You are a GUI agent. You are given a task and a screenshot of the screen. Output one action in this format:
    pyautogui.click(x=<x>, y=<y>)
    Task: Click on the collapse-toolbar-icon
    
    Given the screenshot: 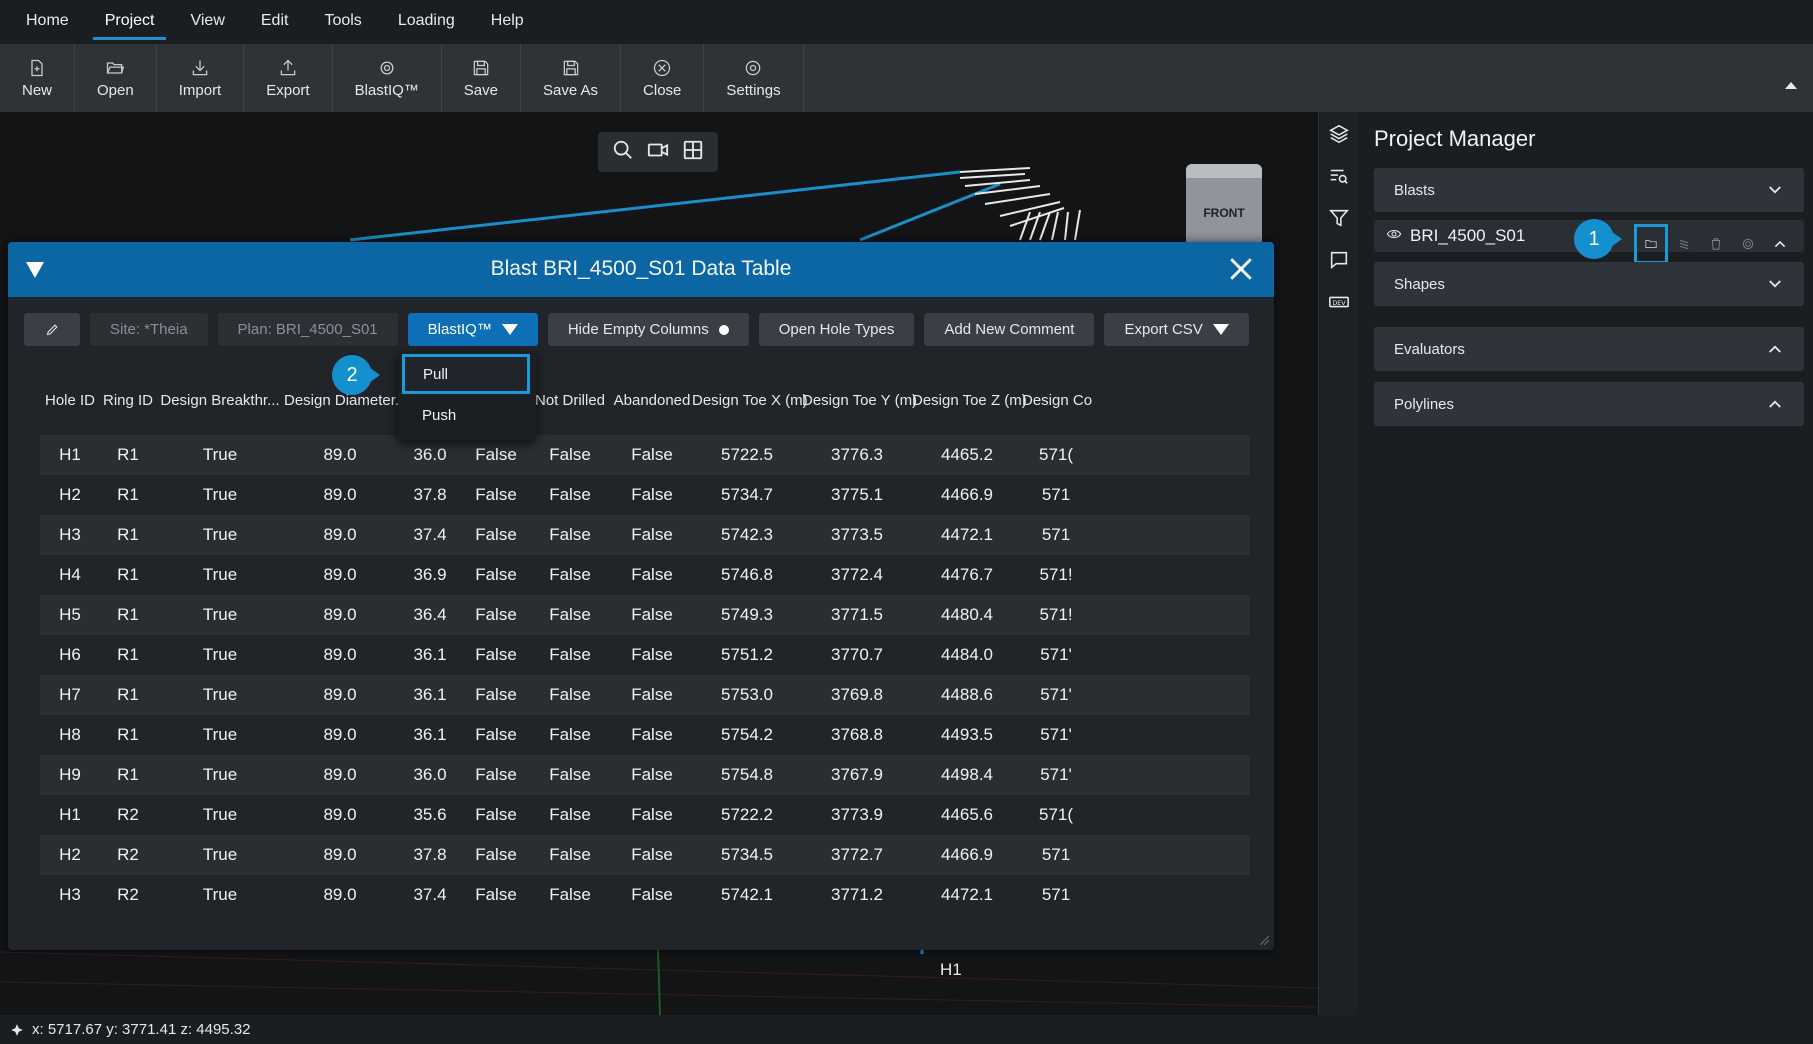 What is the action you would take?
    pyautogui.click(x=1791, y=85)
    